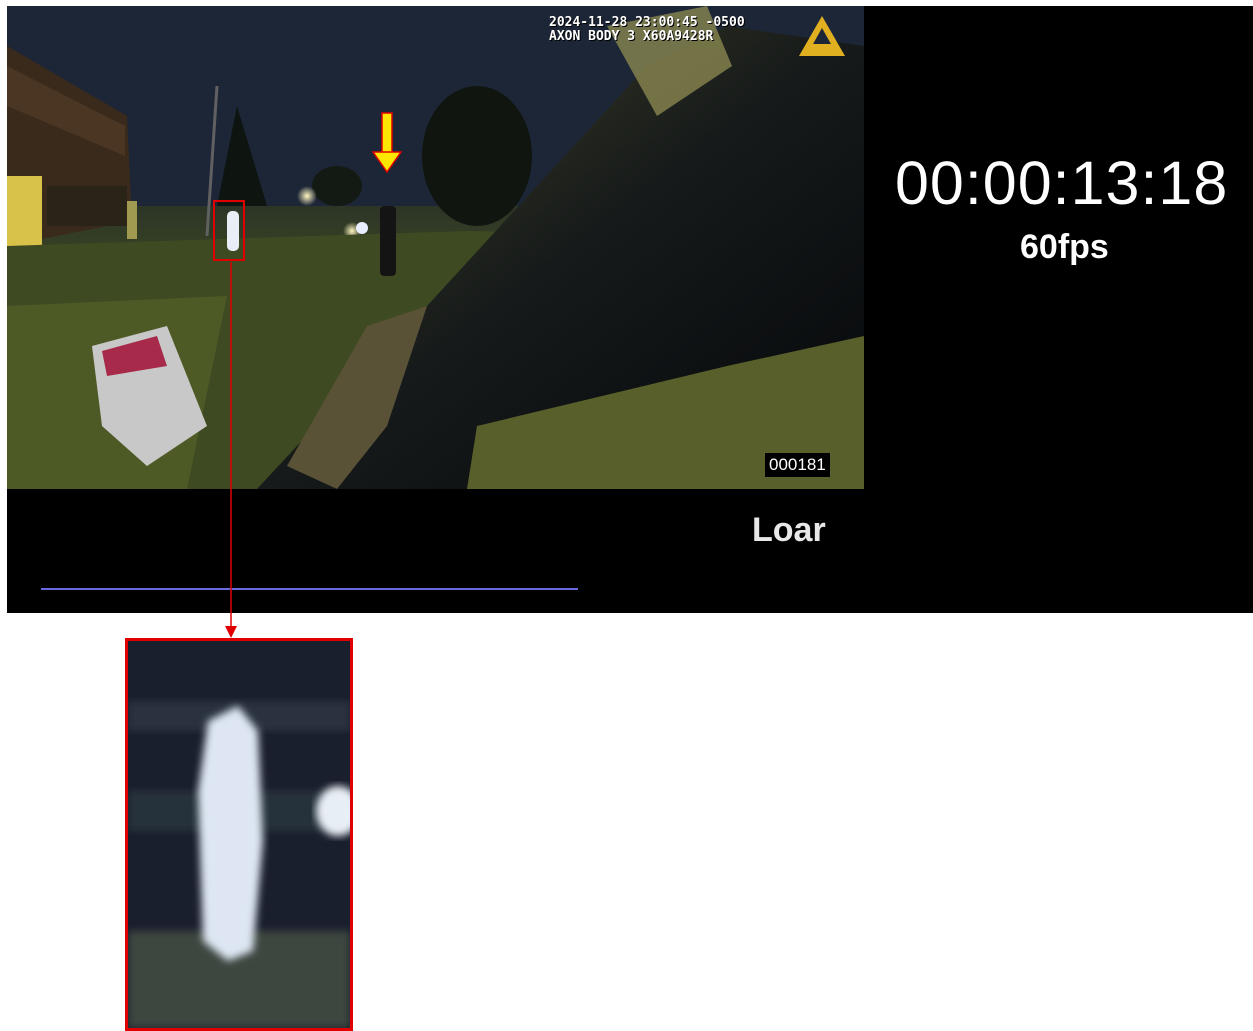 The image size is (1253, 1031). What do you see at coordinates (647, 22) in the screenshot?
I see `hud-datetime: 2024-11-28 23:00:45 -0500` at bounding box center [647, 22].